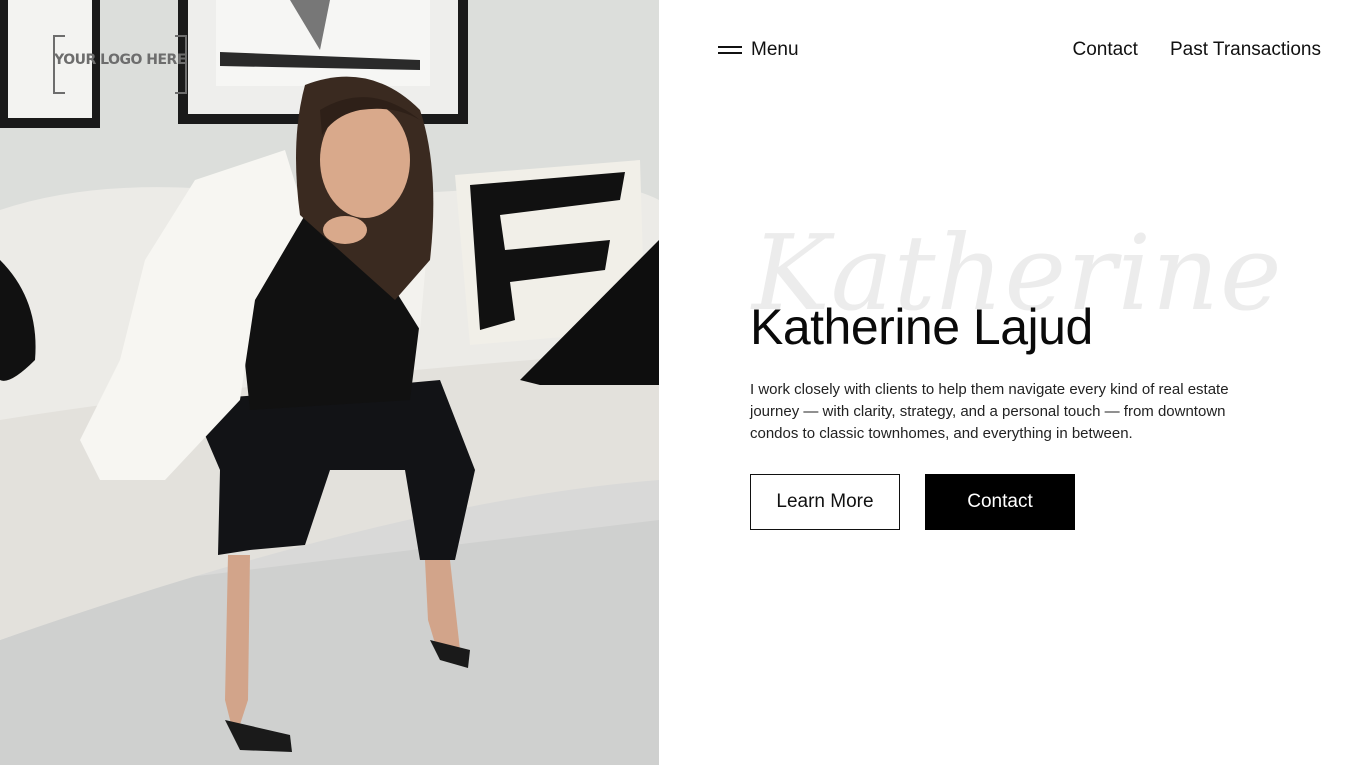 The height and width of the screenshot is (768, 1366). I want to click on nav-link-contact: Contact, so click(1104, 50).